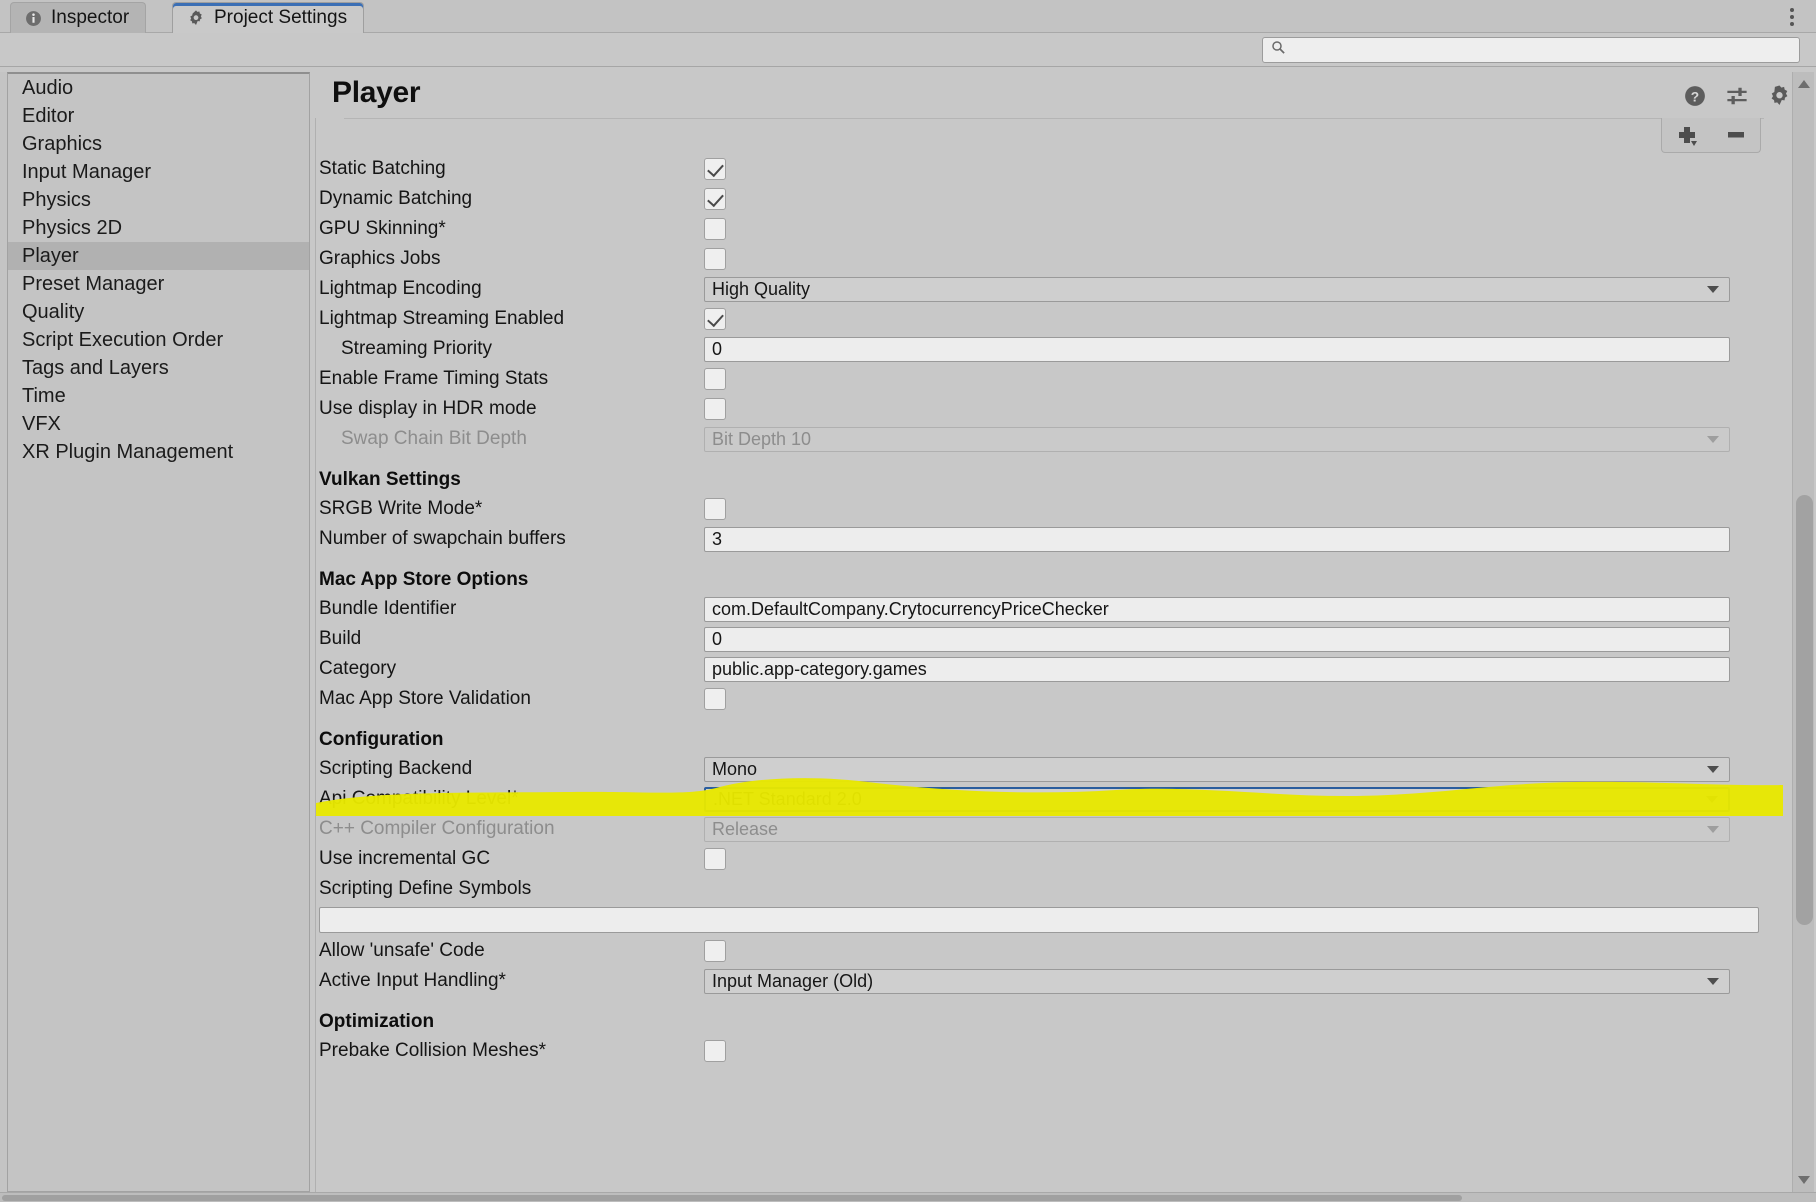 This screenshot has width=1816, height=1202. Describe the element at coordinates (715, 319) in the screenshot. I see `checkbox-lightmap-streaming-enabled` at that location.